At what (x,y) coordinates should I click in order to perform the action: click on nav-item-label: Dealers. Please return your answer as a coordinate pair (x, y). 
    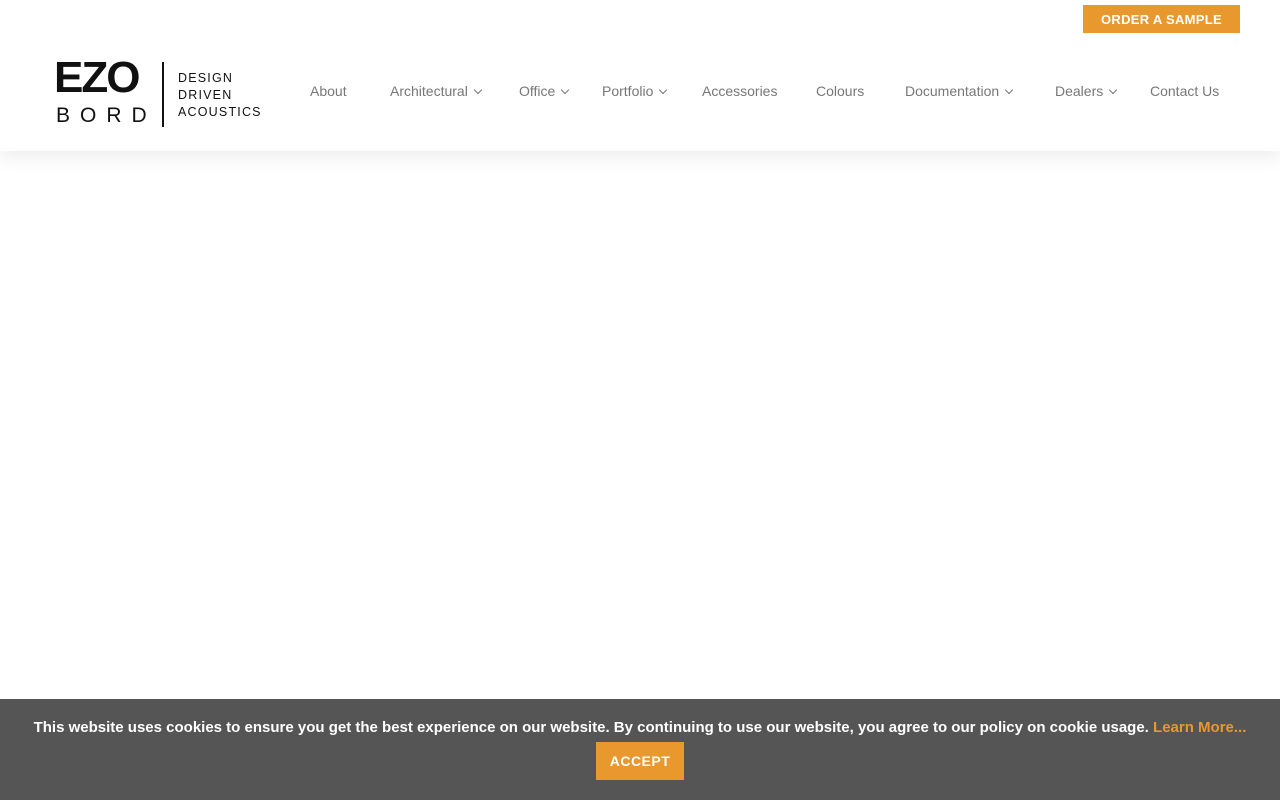
    Looking at the image, I should click on (1079, 91).